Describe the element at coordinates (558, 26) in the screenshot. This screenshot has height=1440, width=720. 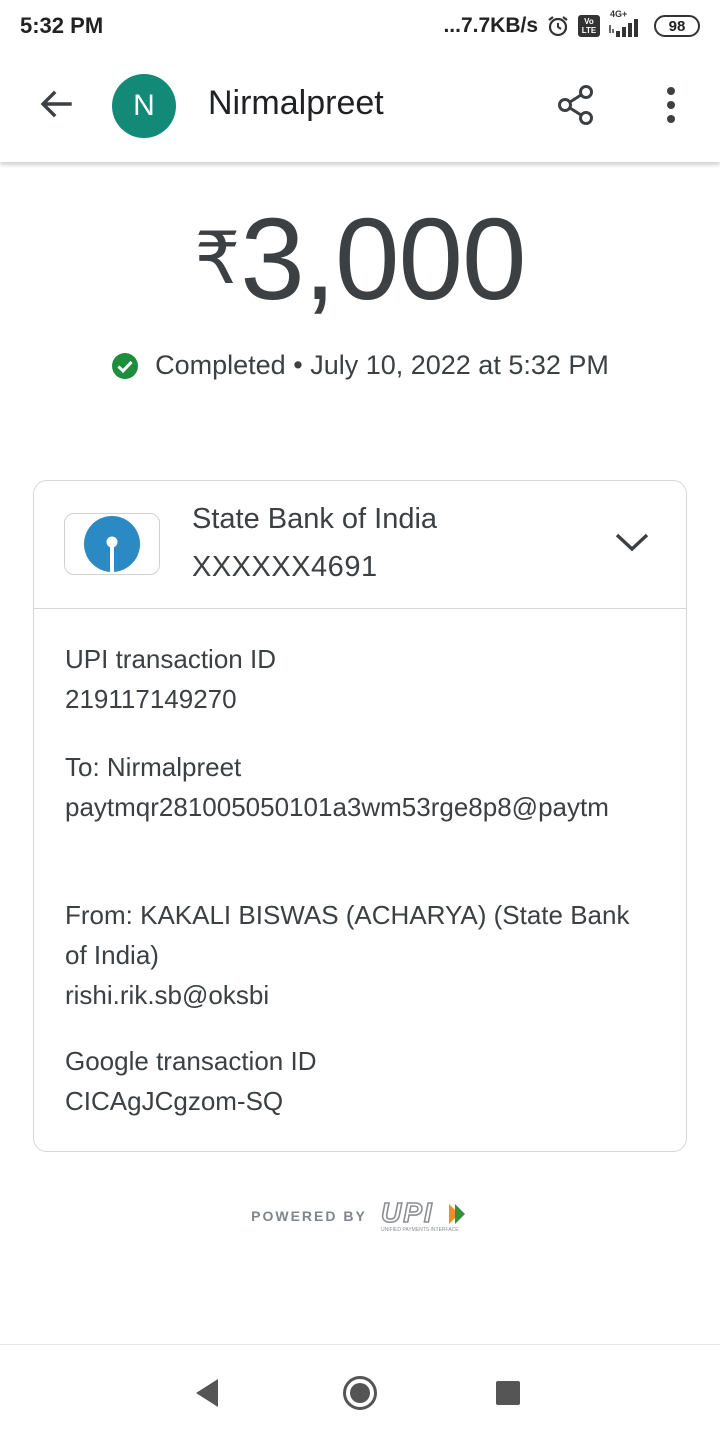
I see `alarm-icon` at that location.